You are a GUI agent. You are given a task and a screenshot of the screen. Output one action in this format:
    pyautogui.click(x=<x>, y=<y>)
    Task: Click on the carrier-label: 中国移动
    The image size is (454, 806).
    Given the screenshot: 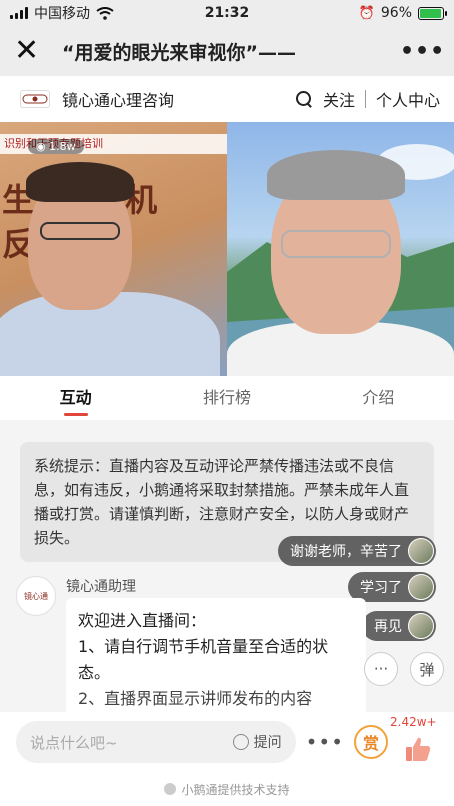 What is the action you would take?
    pyautogui.click(x=62, y=14)
    